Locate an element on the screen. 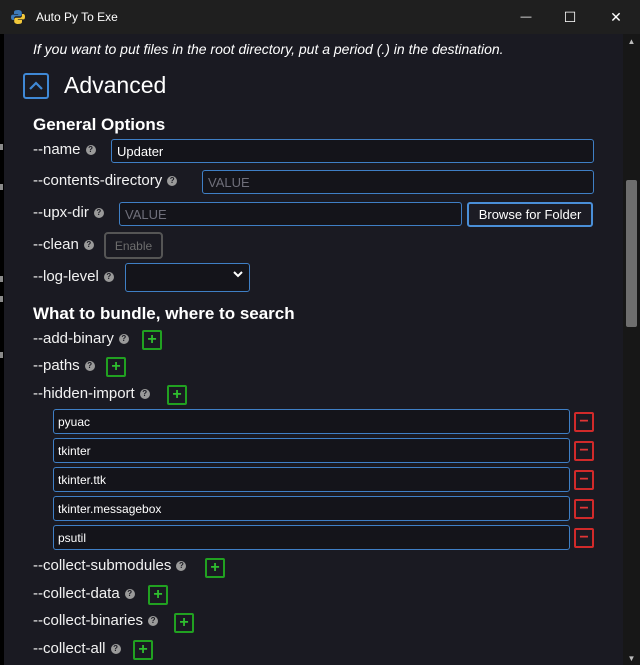 The width and height of the screenshot is (640, 665). contents-directory-input is located at coordinates (398, 182).